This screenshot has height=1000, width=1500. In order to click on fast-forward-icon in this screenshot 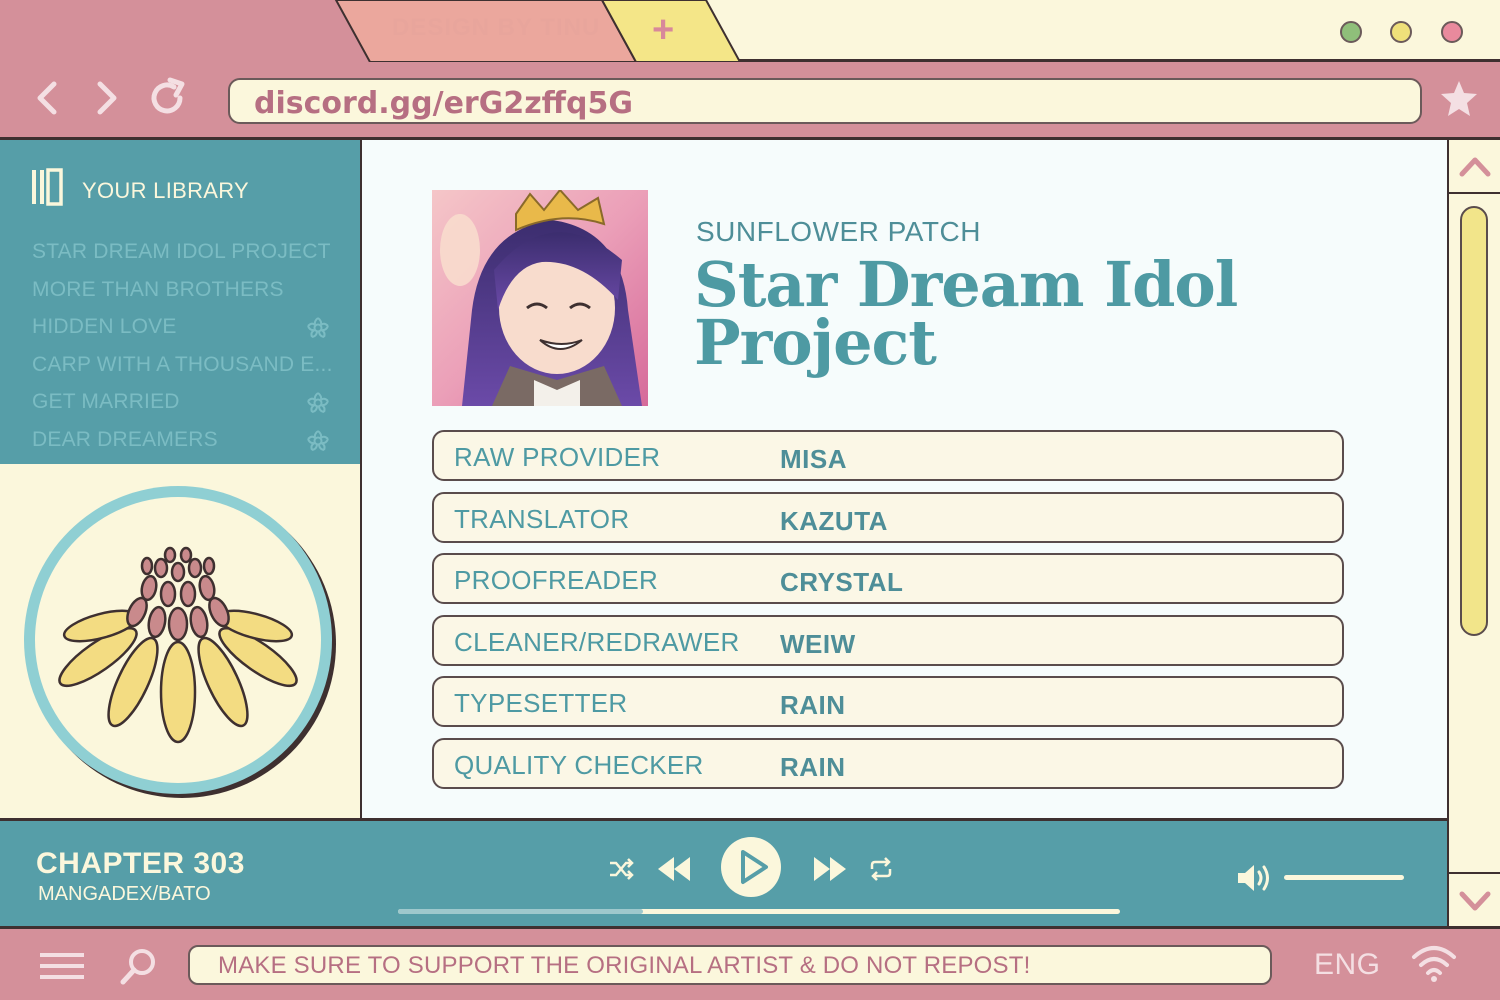, I will do `click(830, 869)`.